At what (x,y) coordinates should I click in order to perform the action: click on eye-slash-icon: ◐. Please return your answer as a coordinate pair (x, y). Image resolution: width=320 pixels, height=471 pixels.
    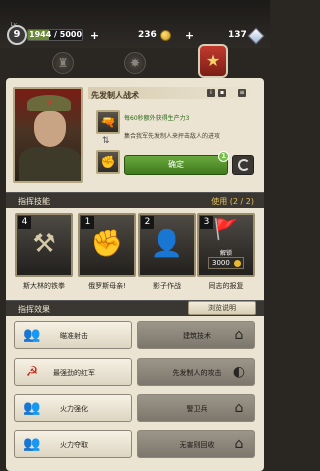
    Looking at the image, I should click on (239, 372).